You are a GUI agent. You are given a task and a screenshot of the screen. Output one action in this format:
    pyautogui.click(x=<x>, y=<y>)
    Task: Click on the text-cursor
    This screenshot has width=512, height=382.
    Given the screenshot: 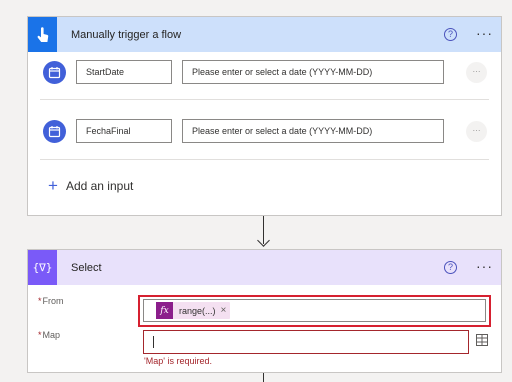 What is the action you would take?
    pyautogui.click(x=153, y=342)
    